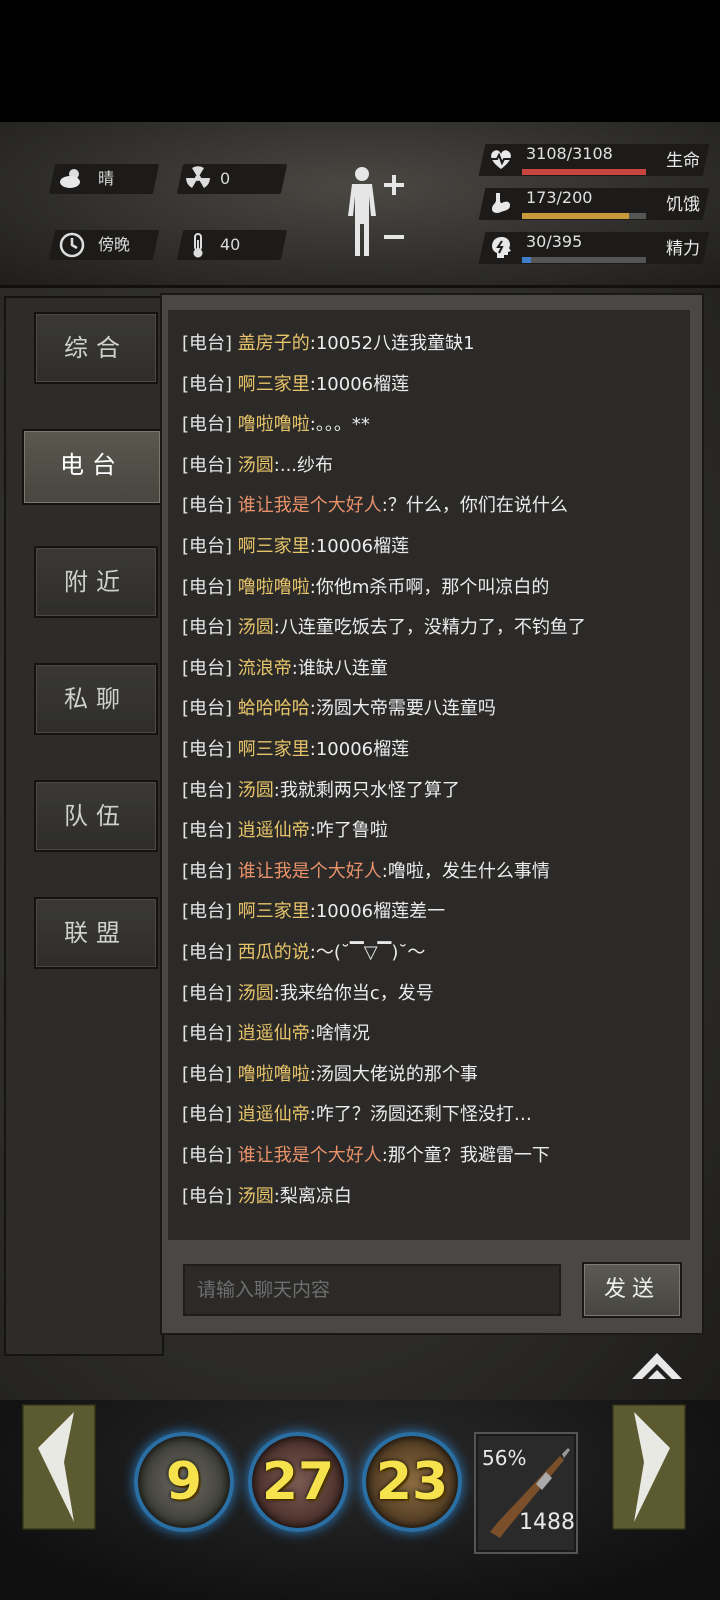 Image resolution: width=720 pixels, height=1600 pixels. What do you see at coordinates (225, 178) in the screenshot?
I see `radiation-value: 0` at bounding box center [225, 178].